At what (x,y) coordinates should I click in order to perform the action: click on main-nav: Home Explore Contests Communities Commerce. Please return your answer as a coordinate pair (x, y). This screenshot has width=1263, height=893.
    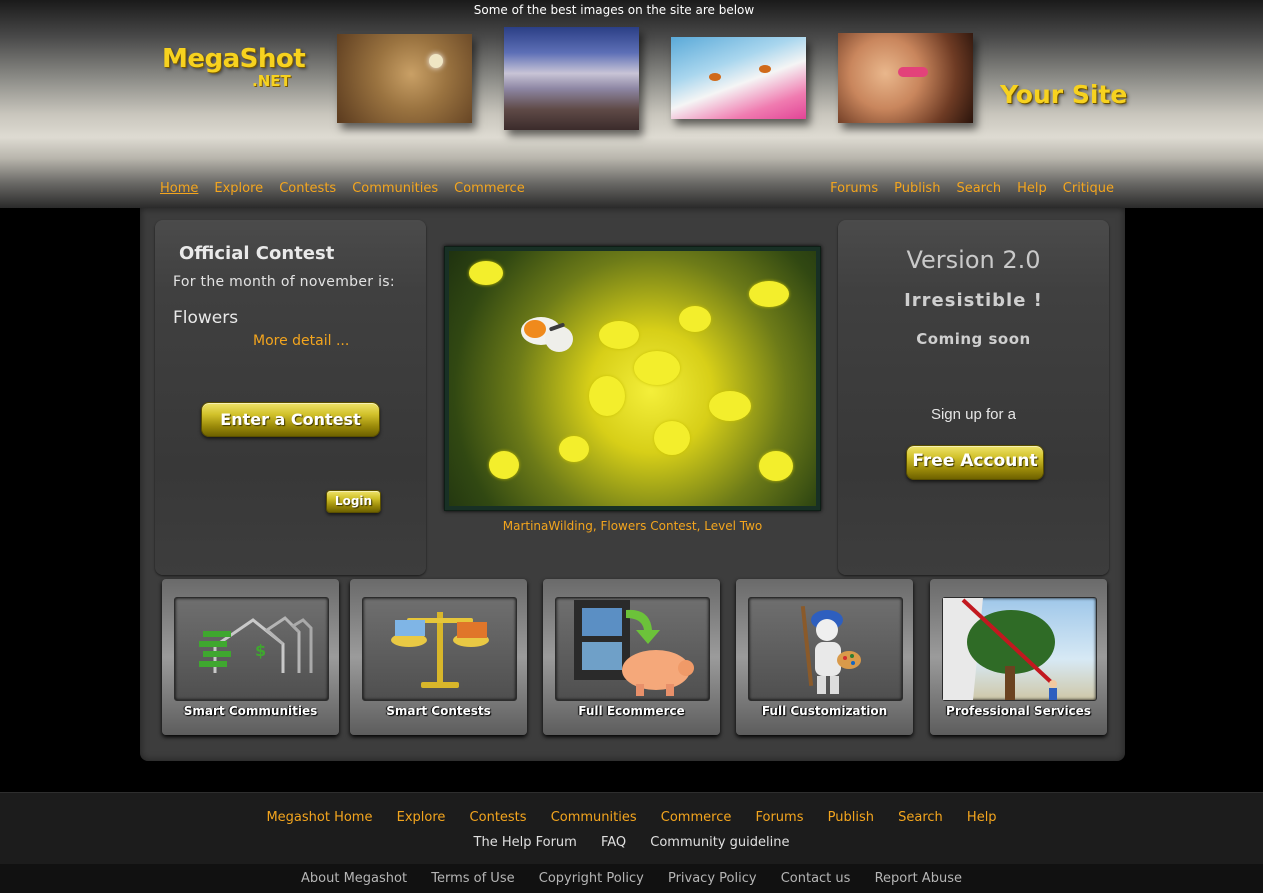
    Looking at the image, I should click on (350, 186).